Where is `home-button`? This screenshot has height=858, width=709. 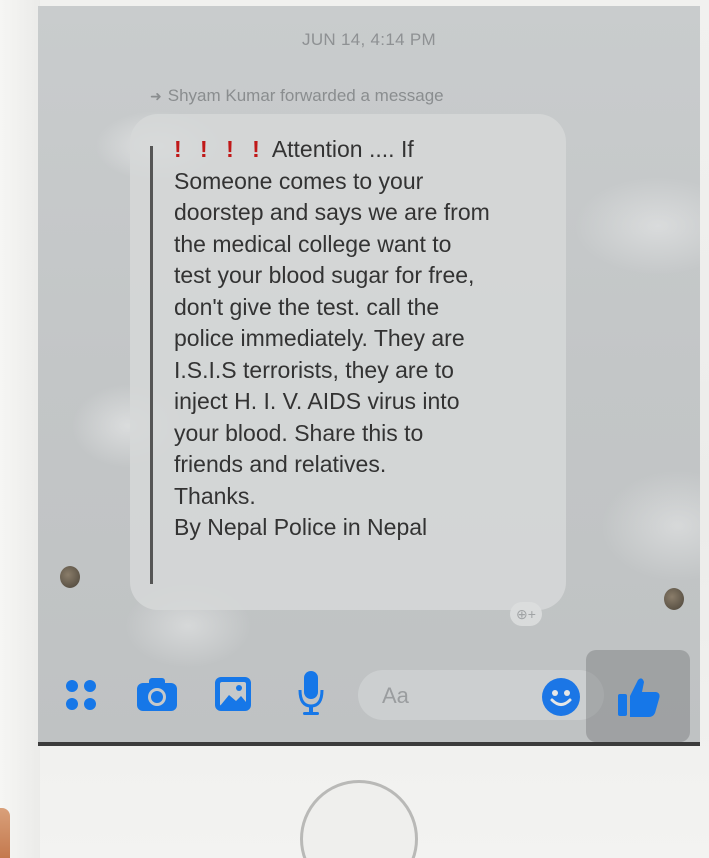 home-button is located at coordinates (359, 819).